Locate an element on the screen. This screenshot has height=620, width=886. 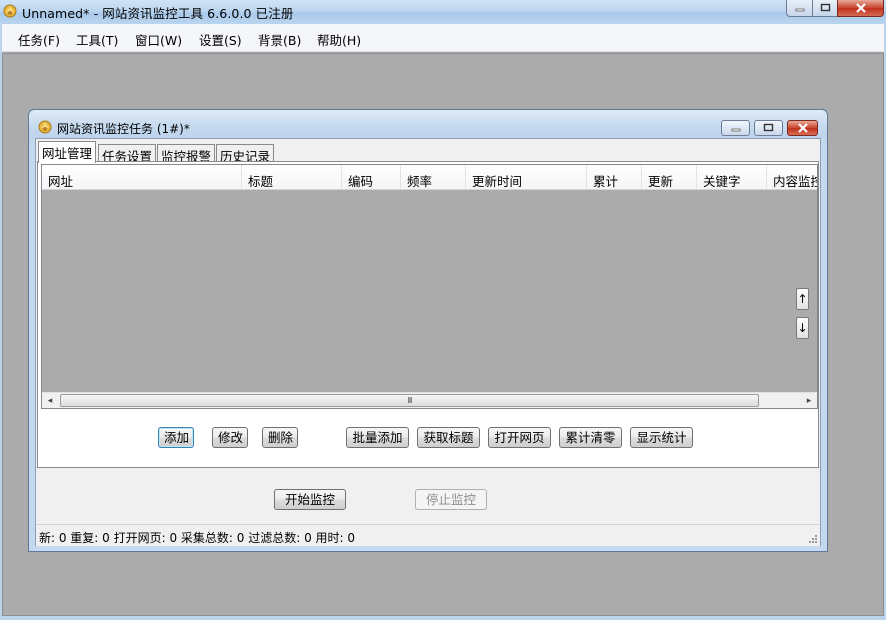
menu-window: 窗口(W) is located at coordinates (158, 39).